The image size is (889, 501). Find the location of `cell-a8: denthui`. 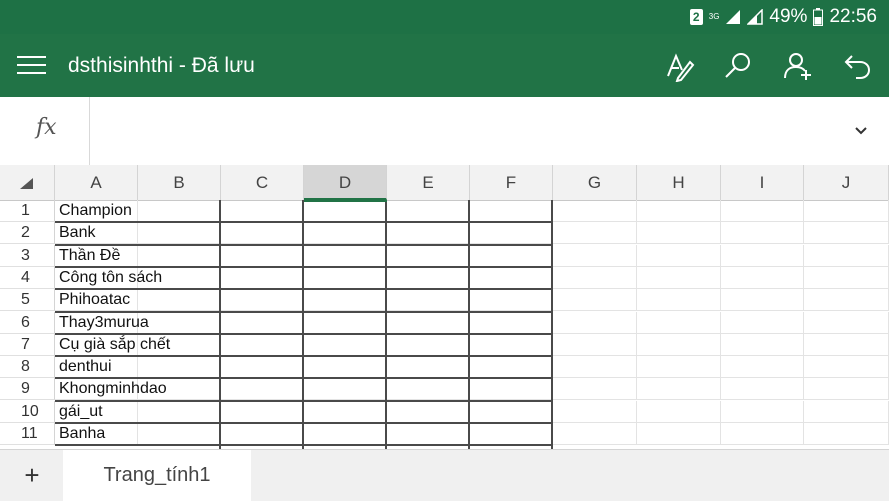

cell-a8: denthui is located at coordinates (96, 367).